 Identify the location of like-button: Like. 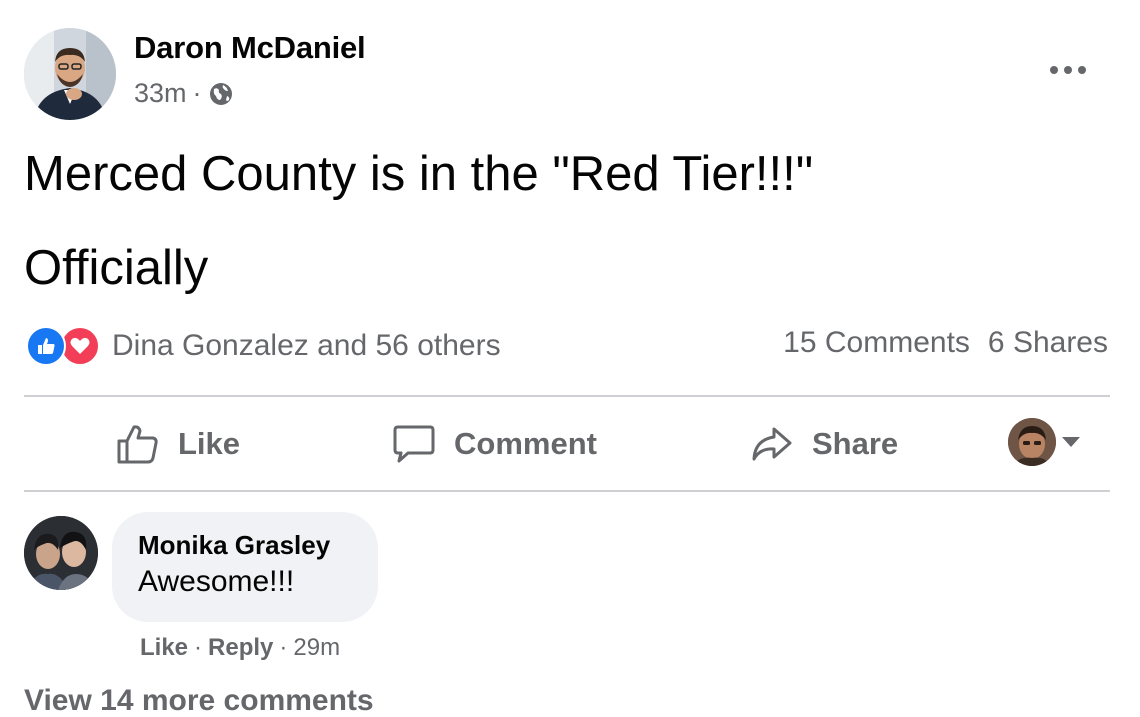
(178, 444).